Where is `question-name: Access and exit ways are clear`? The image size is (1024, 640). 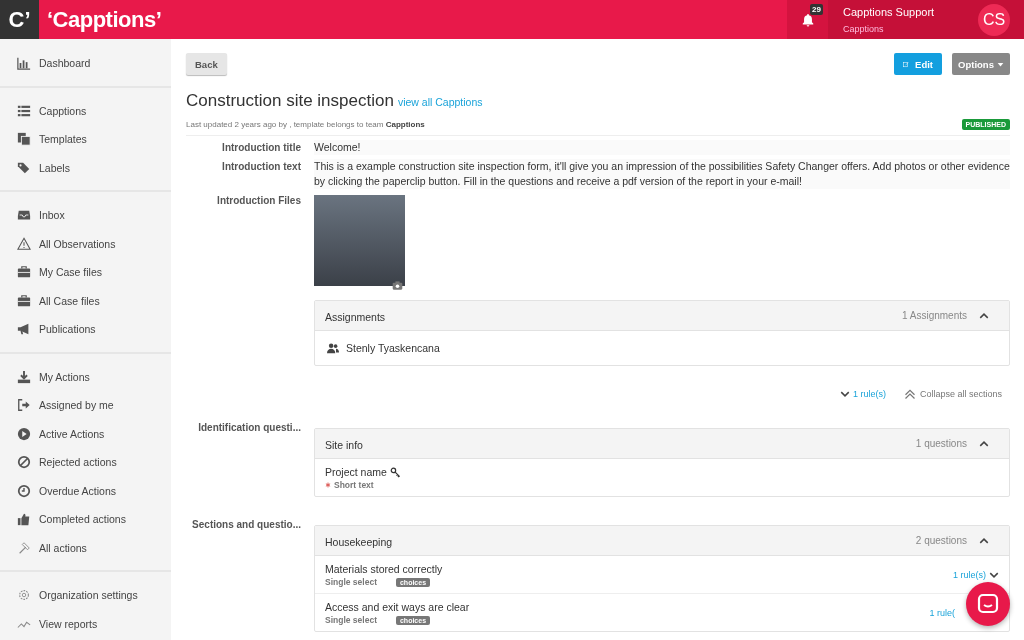 question-name: Access and exit ways are clear is located at coordinates (397, 607).